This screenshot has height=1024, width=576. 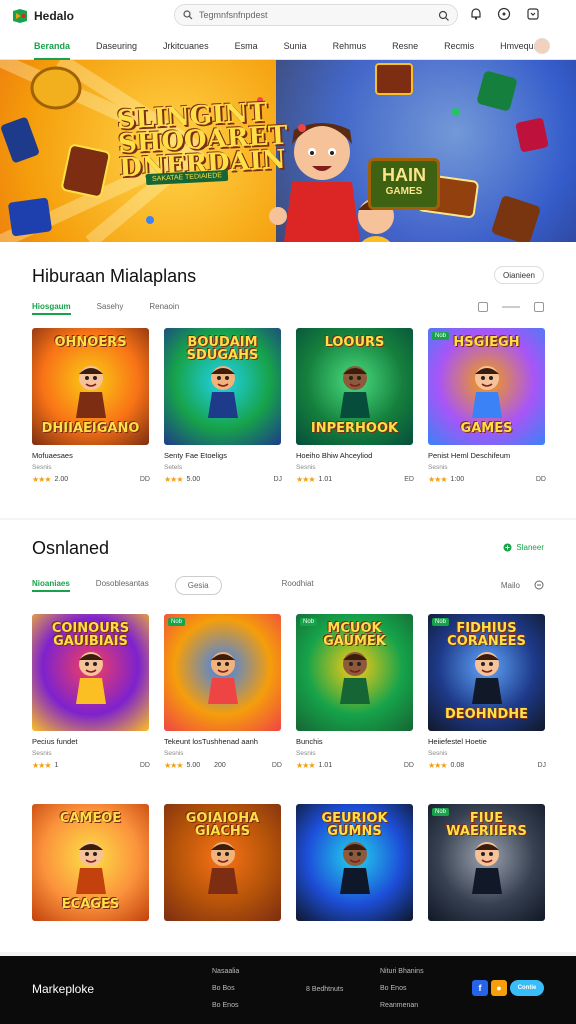 I want to click on nav-item: Sunia, so click(x=295, y=46).